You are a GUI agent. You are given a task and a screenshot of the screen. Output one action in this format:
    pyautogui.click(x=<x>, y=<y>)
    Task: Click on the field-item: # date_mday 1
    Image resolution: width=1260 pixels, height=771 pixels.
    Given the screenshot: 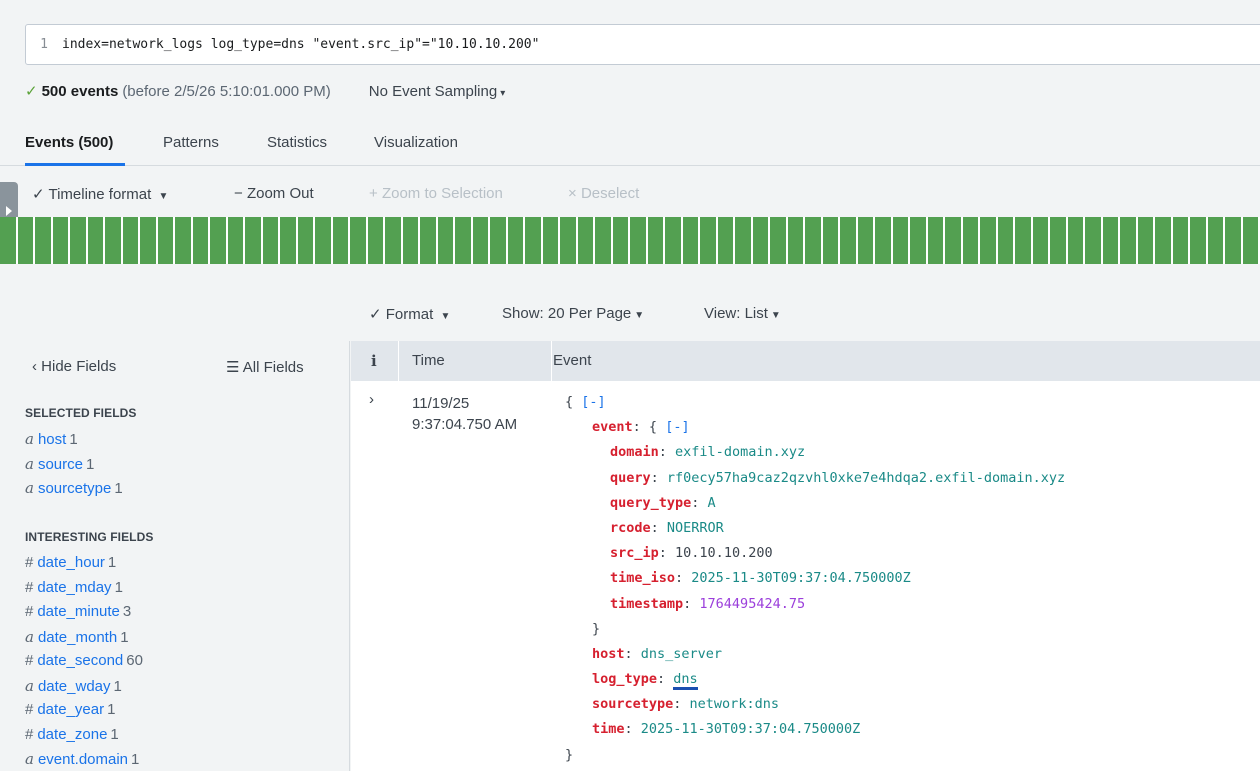 What is the action you would take?
    pyautogui.click(x=74, y=587)
    